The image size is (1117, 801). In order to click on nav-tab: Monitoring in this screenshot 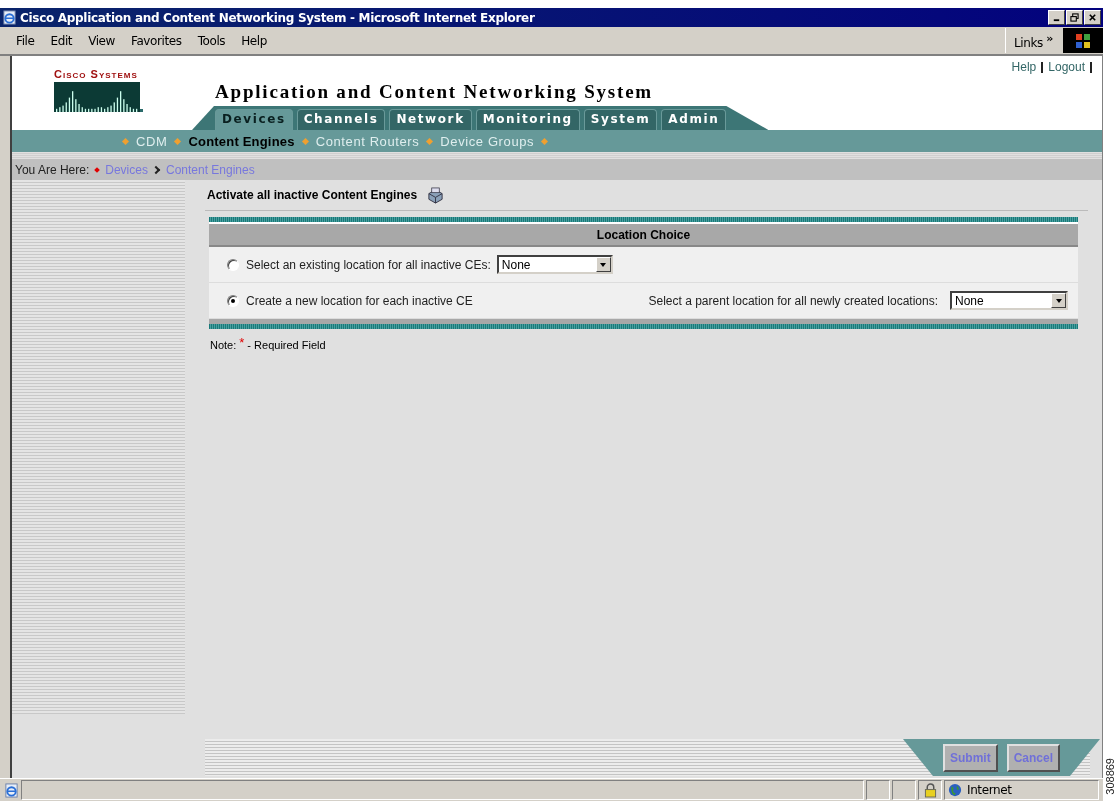, I will do `click(527, 119)`.